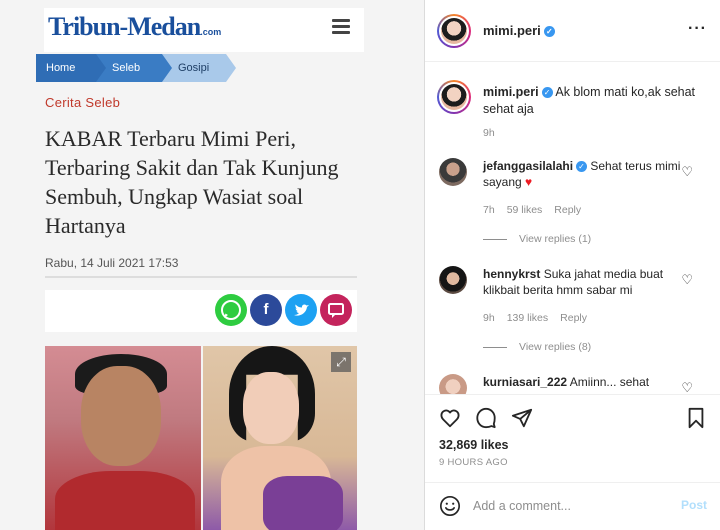  Describe the element at coordinates (489, 133) in the screenshot. I see `caption-time: 9h` at that location.